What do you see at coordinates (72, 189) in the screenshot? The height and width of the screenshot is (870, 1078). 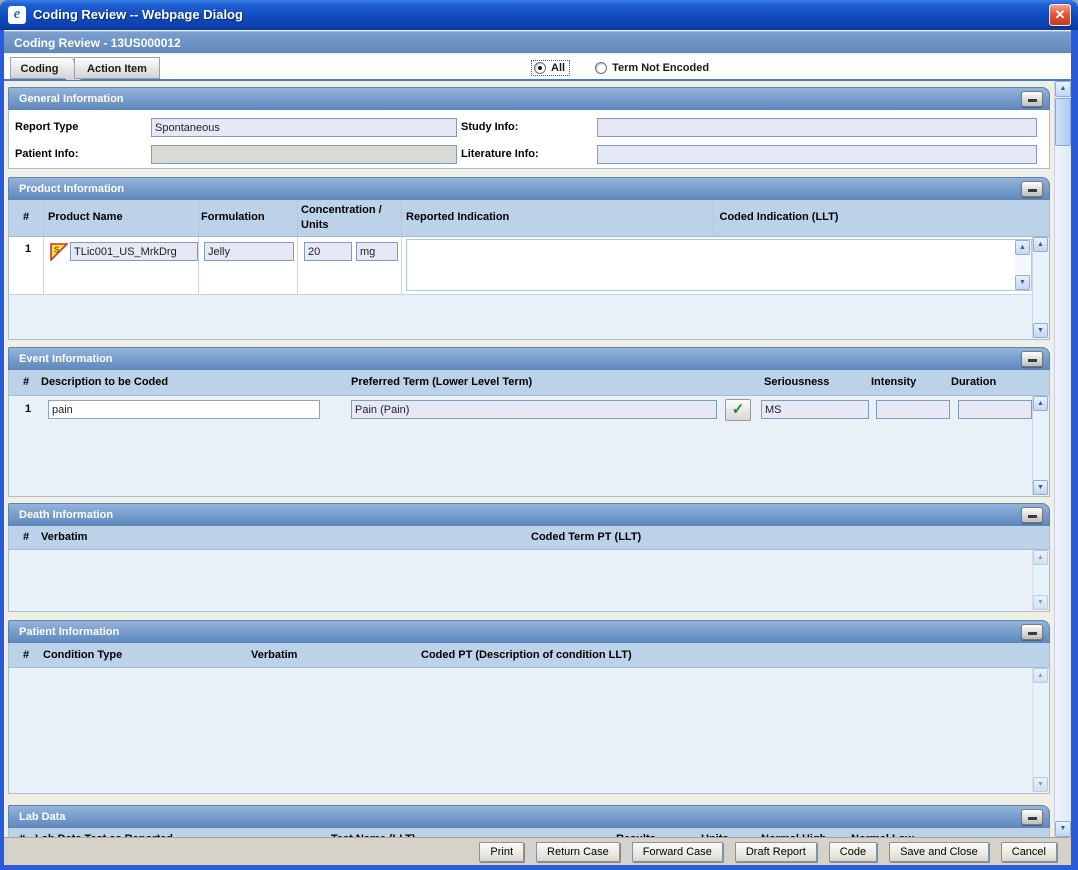 I see `product-information-title: Product Information` at bounding box center [72, 189].